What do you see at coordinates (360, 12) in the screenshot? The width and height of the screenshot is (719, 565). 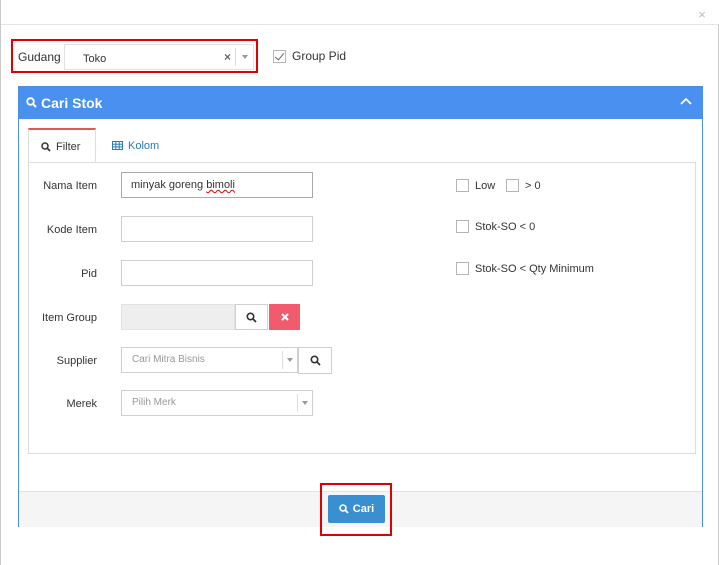 I see `dialog-top-bar: ×` at bounding box center [360, 12].